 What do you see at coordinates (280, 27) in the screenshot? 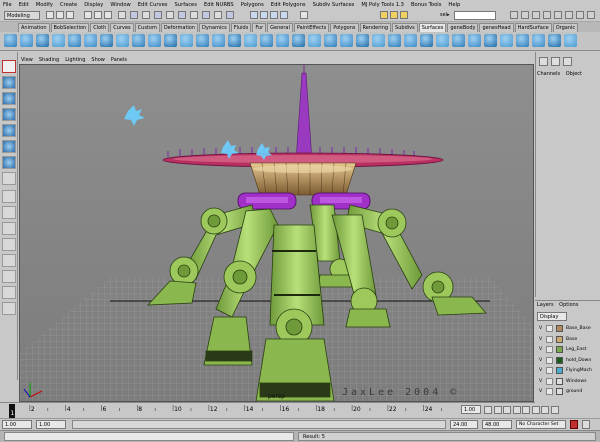
I see `shelf-tab-general: General` at bounding box center [280, 27].